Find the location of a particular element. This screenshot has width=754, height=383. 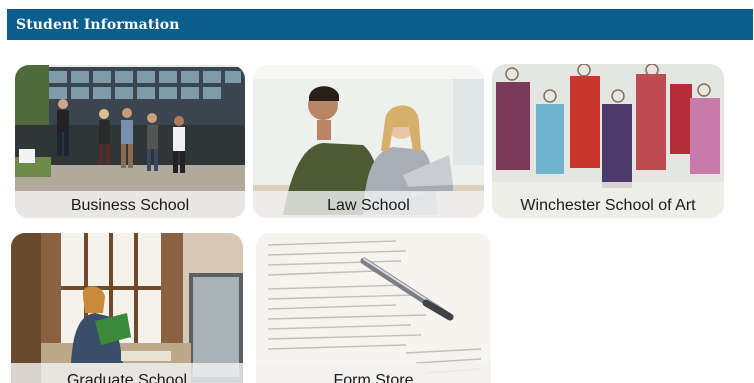

tile-form-store: Form Store is located at coordinates (373, 308).